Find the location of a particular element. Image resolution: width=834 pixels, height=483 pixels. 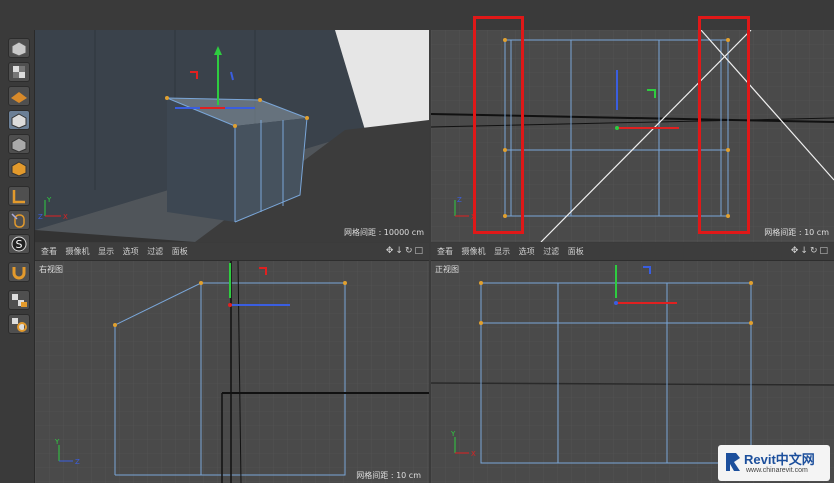

snap-icon: S is located at coordinates (19, 244).